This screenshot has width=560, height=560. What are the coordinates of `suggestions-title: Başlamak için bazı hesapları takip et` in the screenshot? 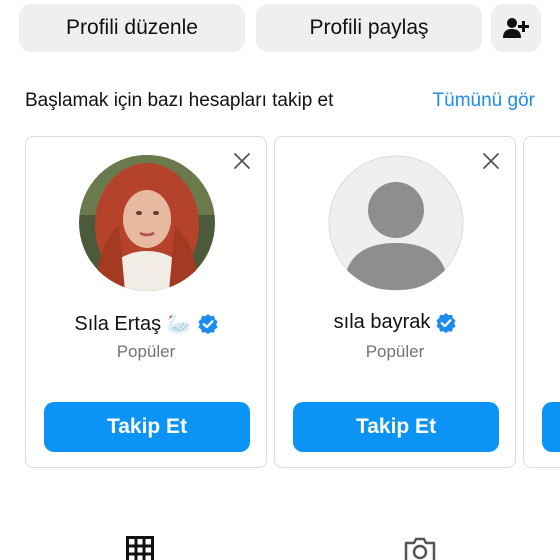 It's located at (179, 100).